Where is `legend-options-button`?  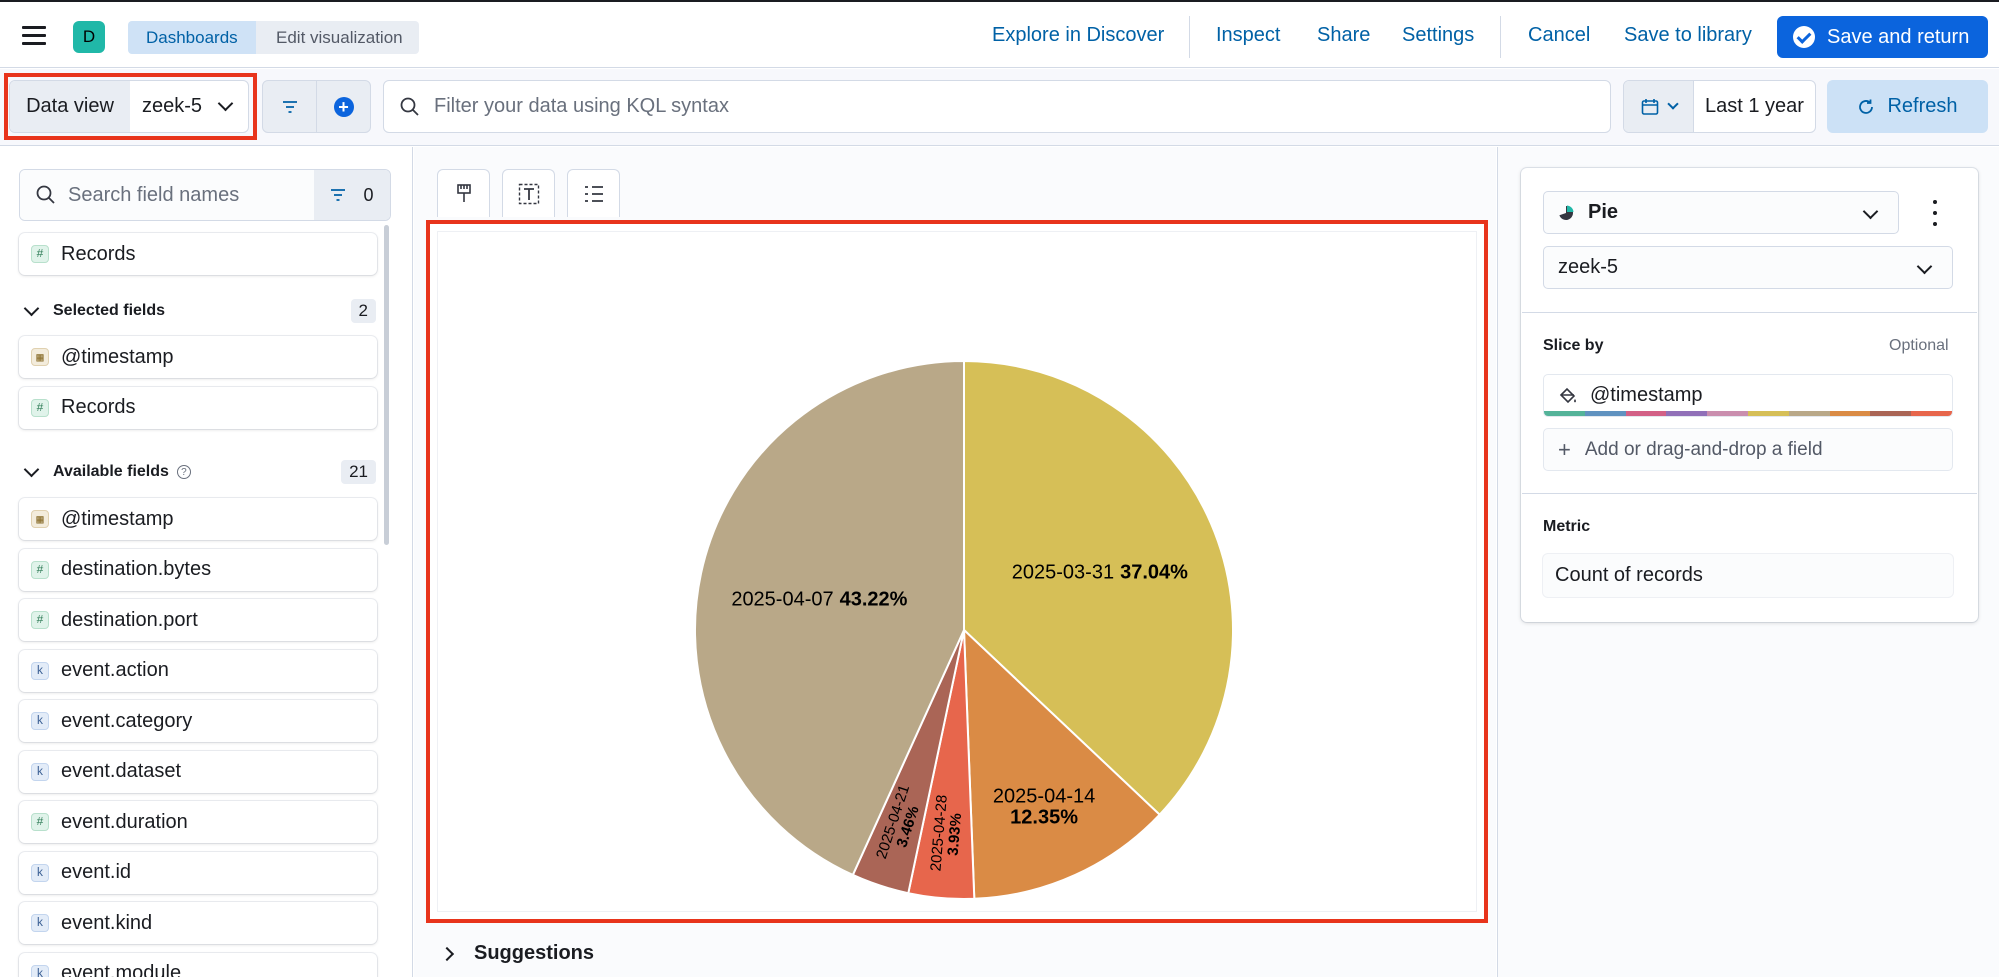
legend-options-button is located at coordinates (593, 193).